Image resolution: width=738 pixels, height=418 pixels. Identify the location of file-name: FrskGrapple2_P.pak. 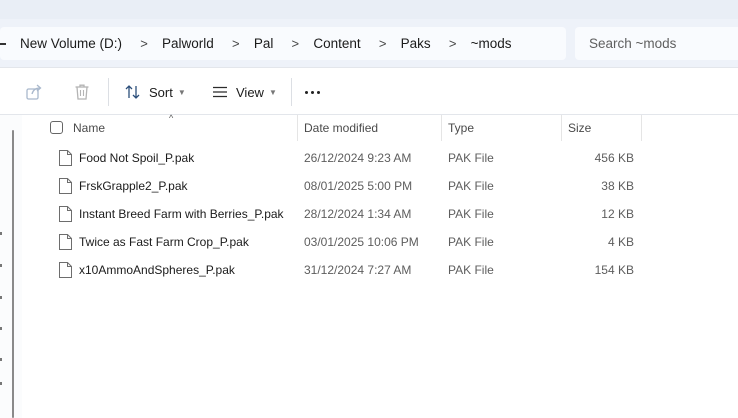
(133, 186).